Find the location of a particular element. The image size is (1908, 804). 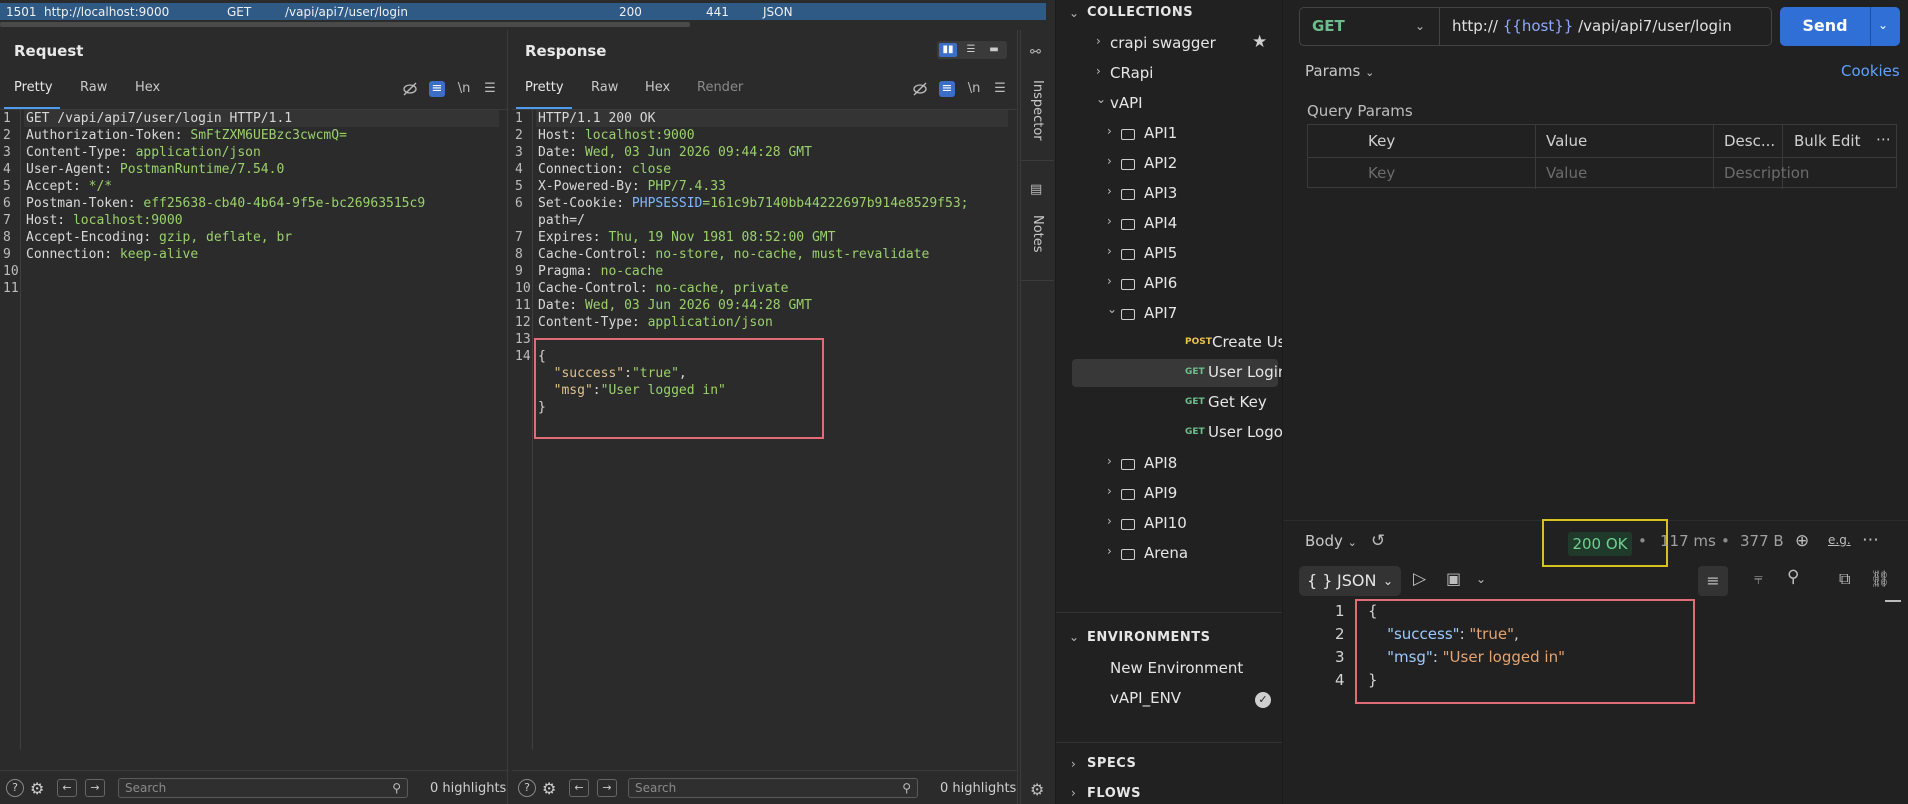

response-tab-raw: Raw is located at coordinates (604, 87).